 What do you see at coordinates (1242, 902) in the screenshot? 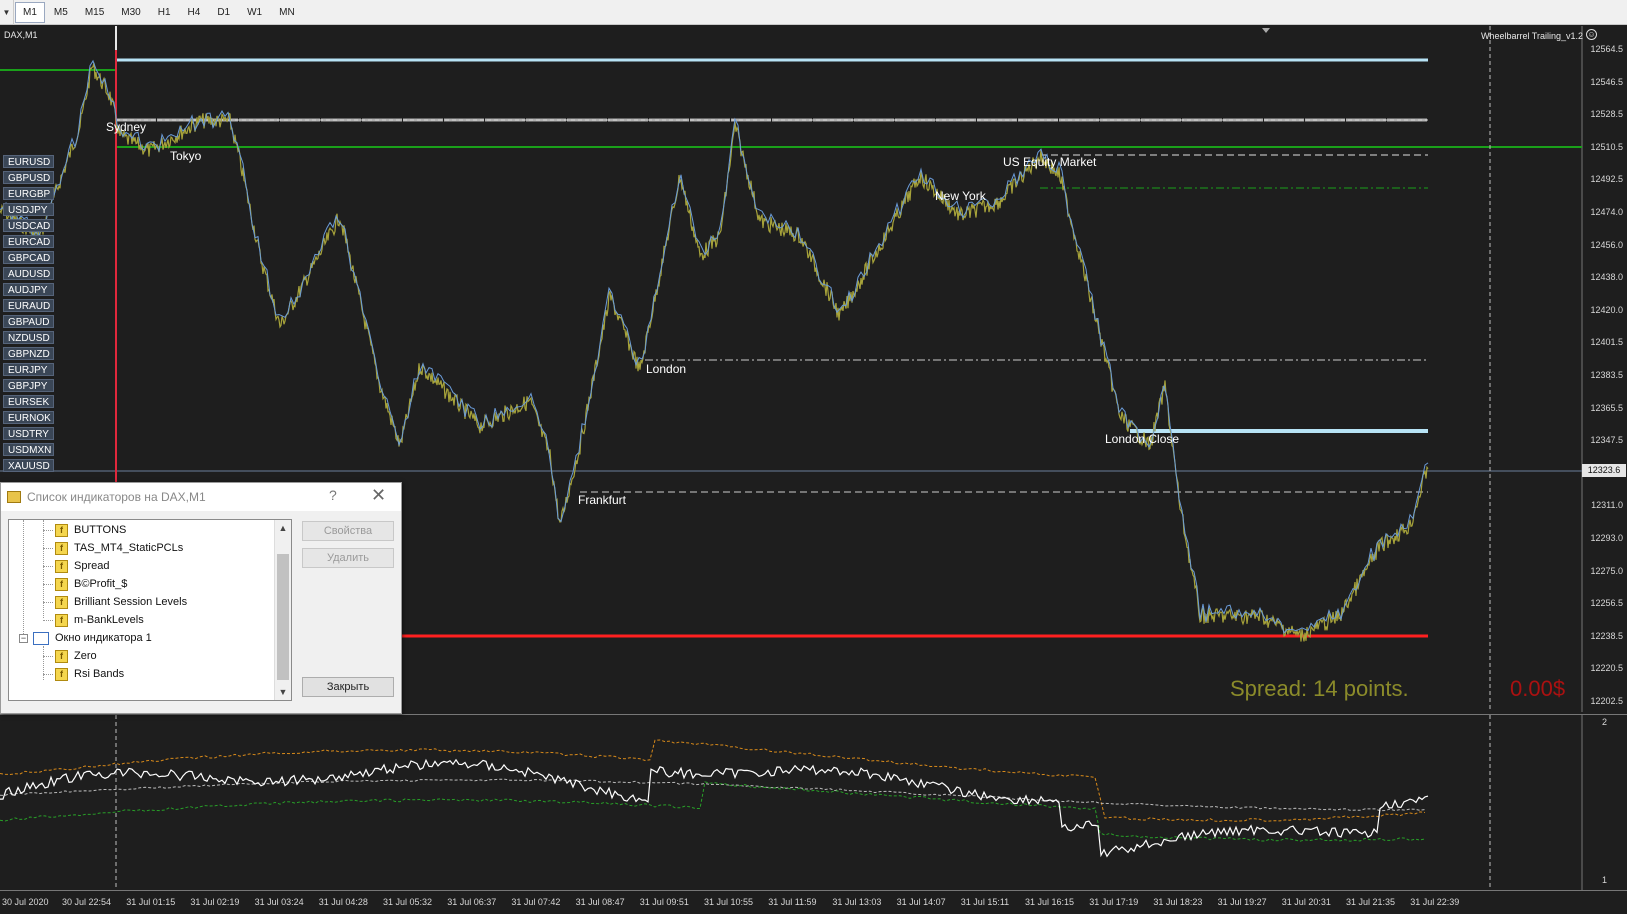
I see `time-axis-label: 31 Jul 19:27` at bounding box center [1242, 902].